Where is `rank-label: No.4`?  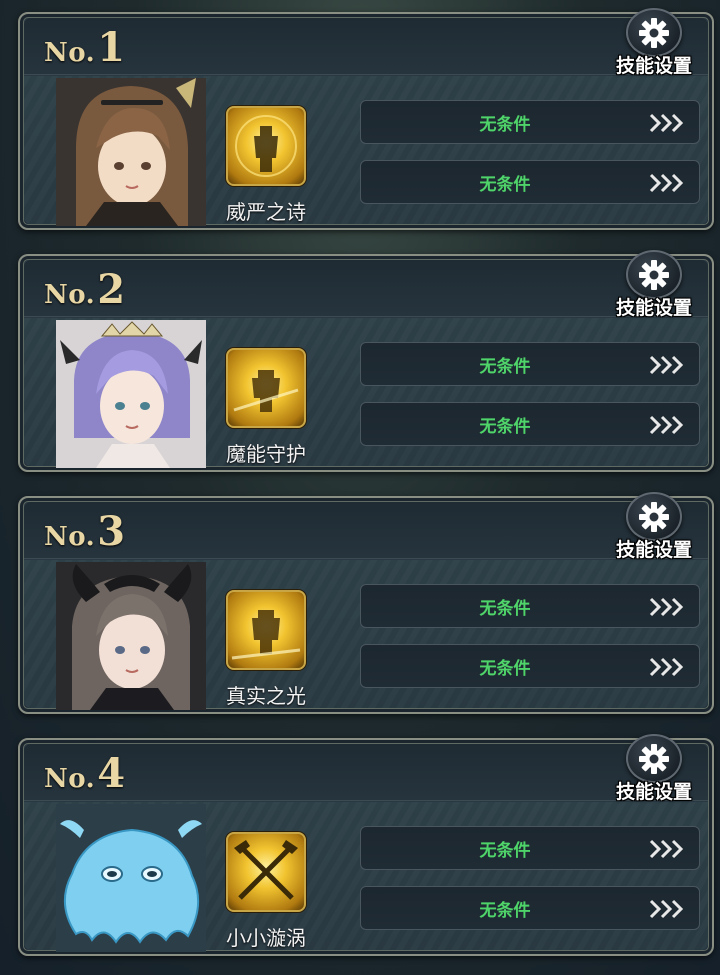 rank-label: No.4 is located at coordinates (85, 773).